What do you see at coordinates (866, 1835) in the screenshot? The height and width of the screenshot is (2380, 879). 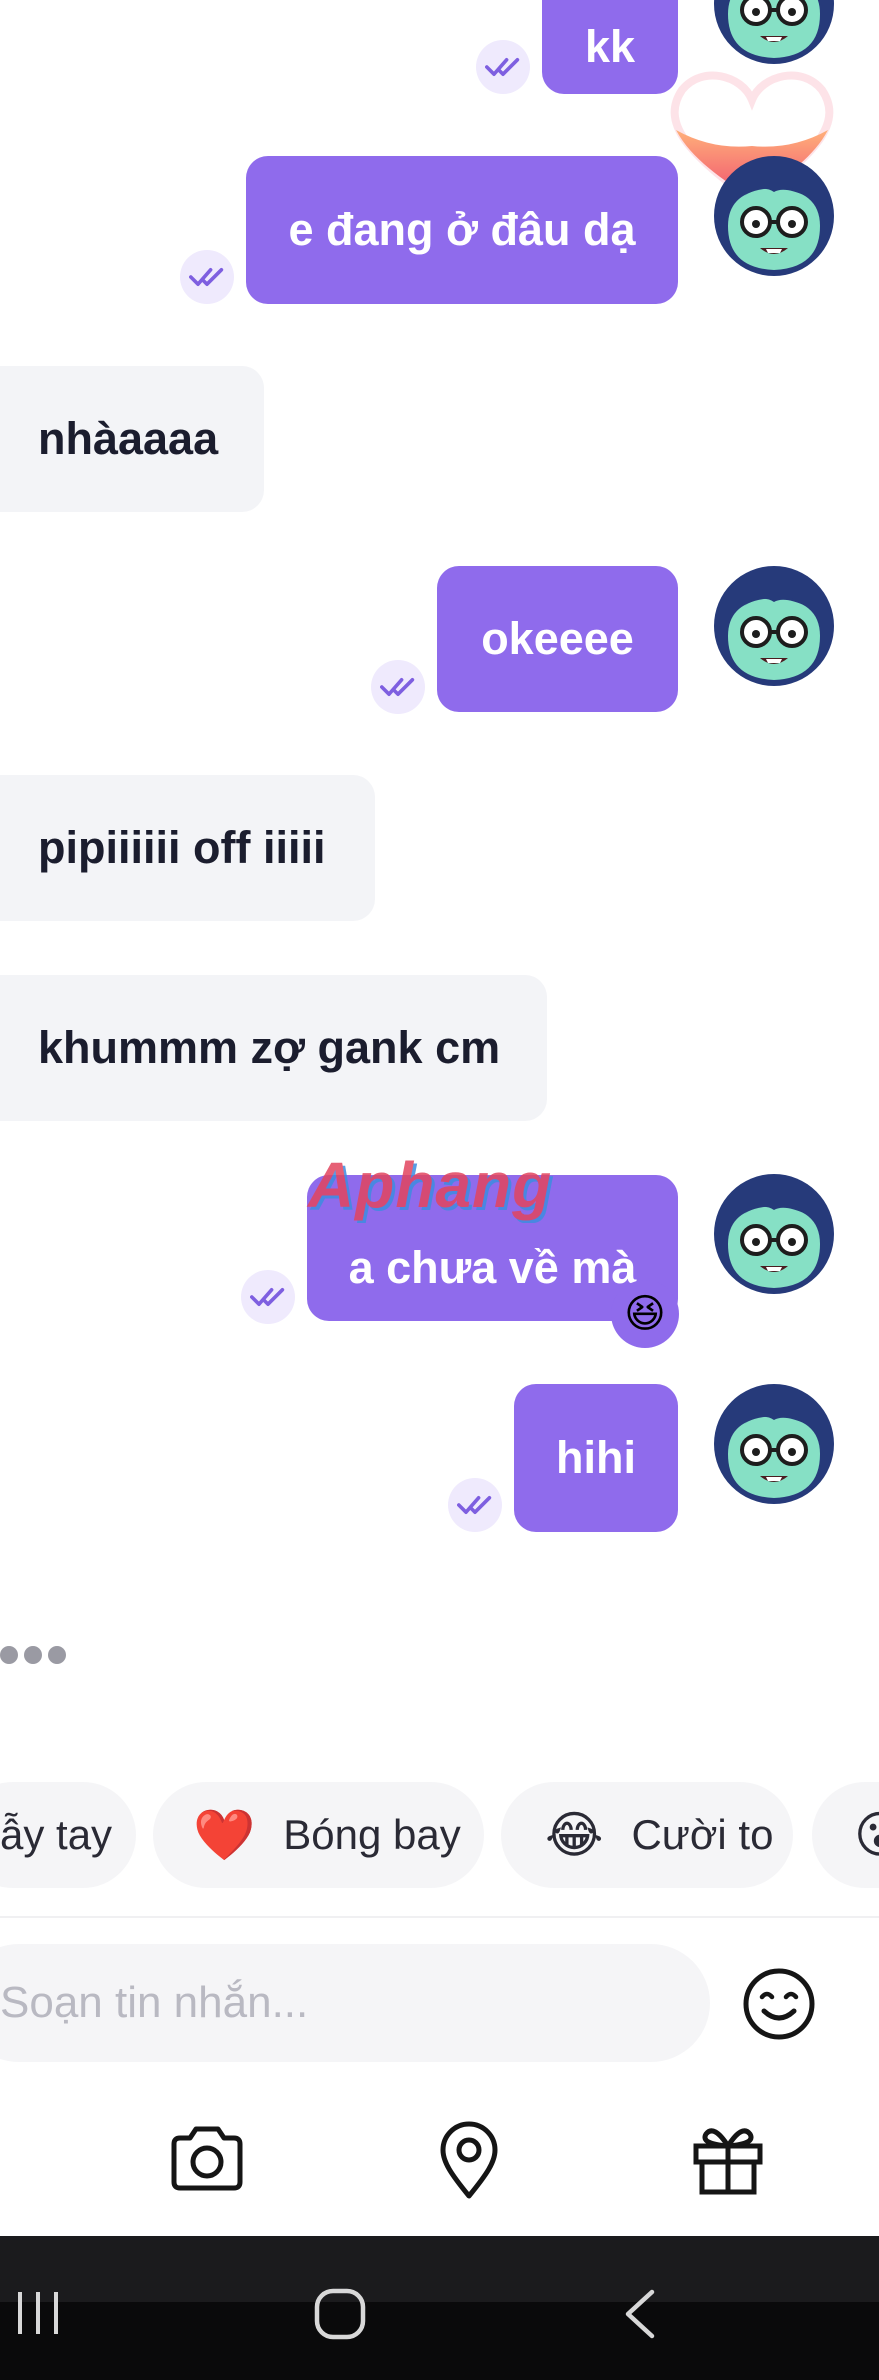 I see `surprised-face-icon: 😮` at bounding box center [866, 1835].